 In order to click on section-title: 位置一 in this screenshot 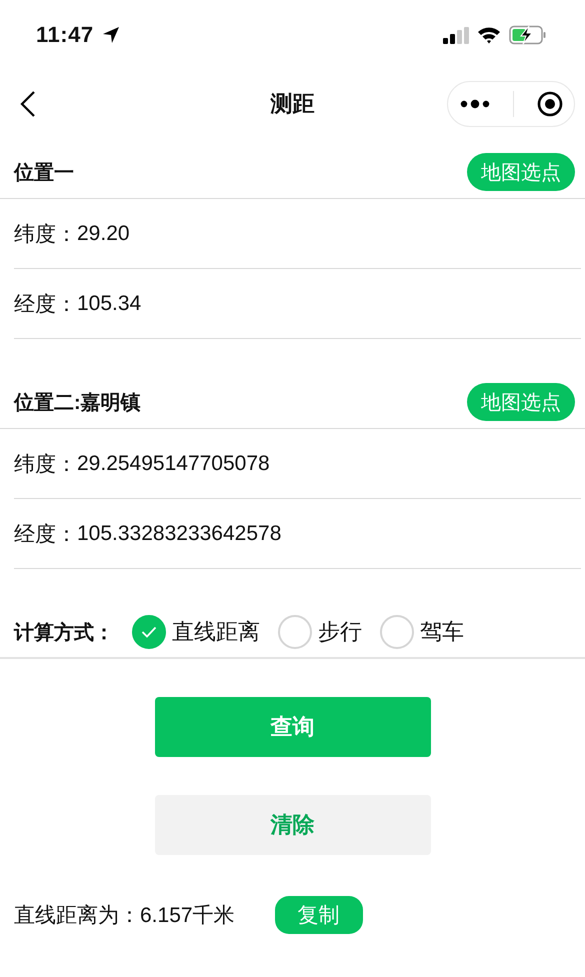, I will do `click(44, 173)`.